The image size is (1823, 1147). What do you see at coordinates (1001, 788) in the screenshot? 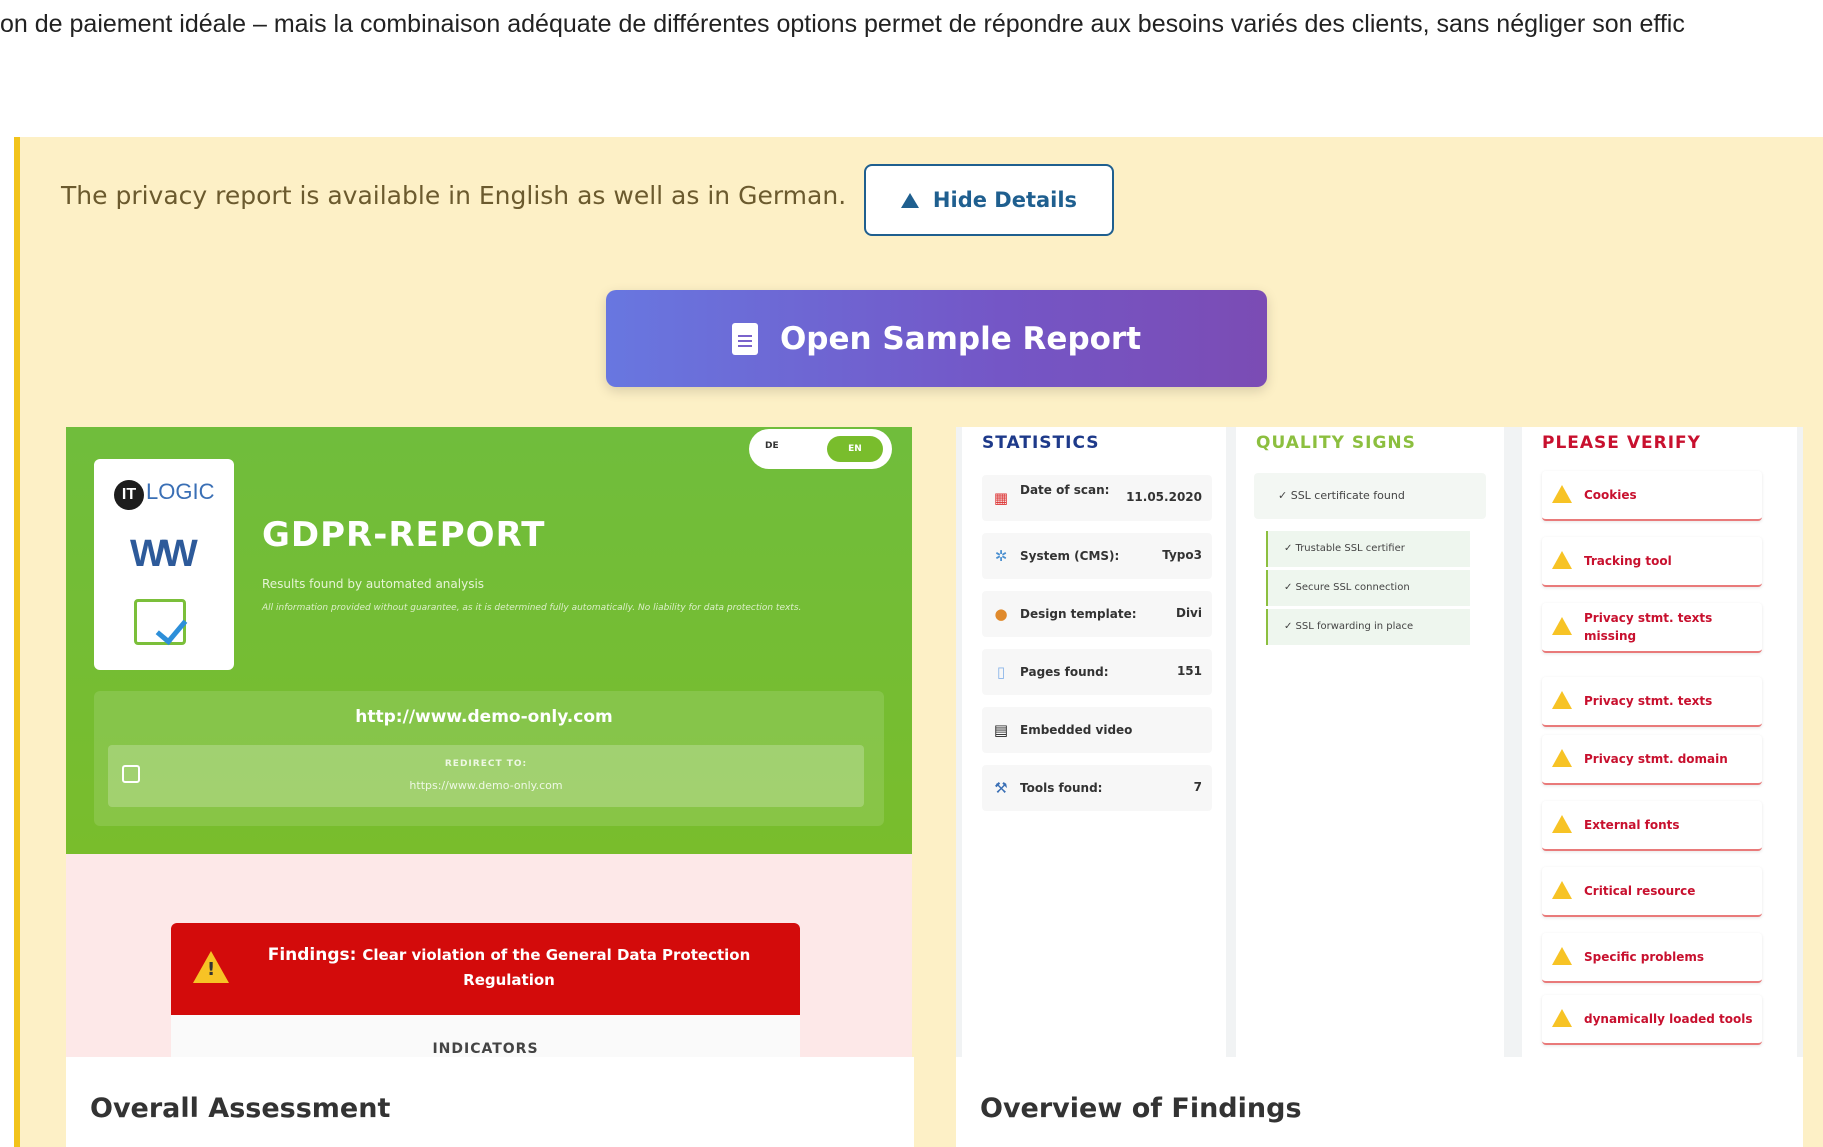
I see `wrench-icon: ⚒` at bounding box center [1001, 788].